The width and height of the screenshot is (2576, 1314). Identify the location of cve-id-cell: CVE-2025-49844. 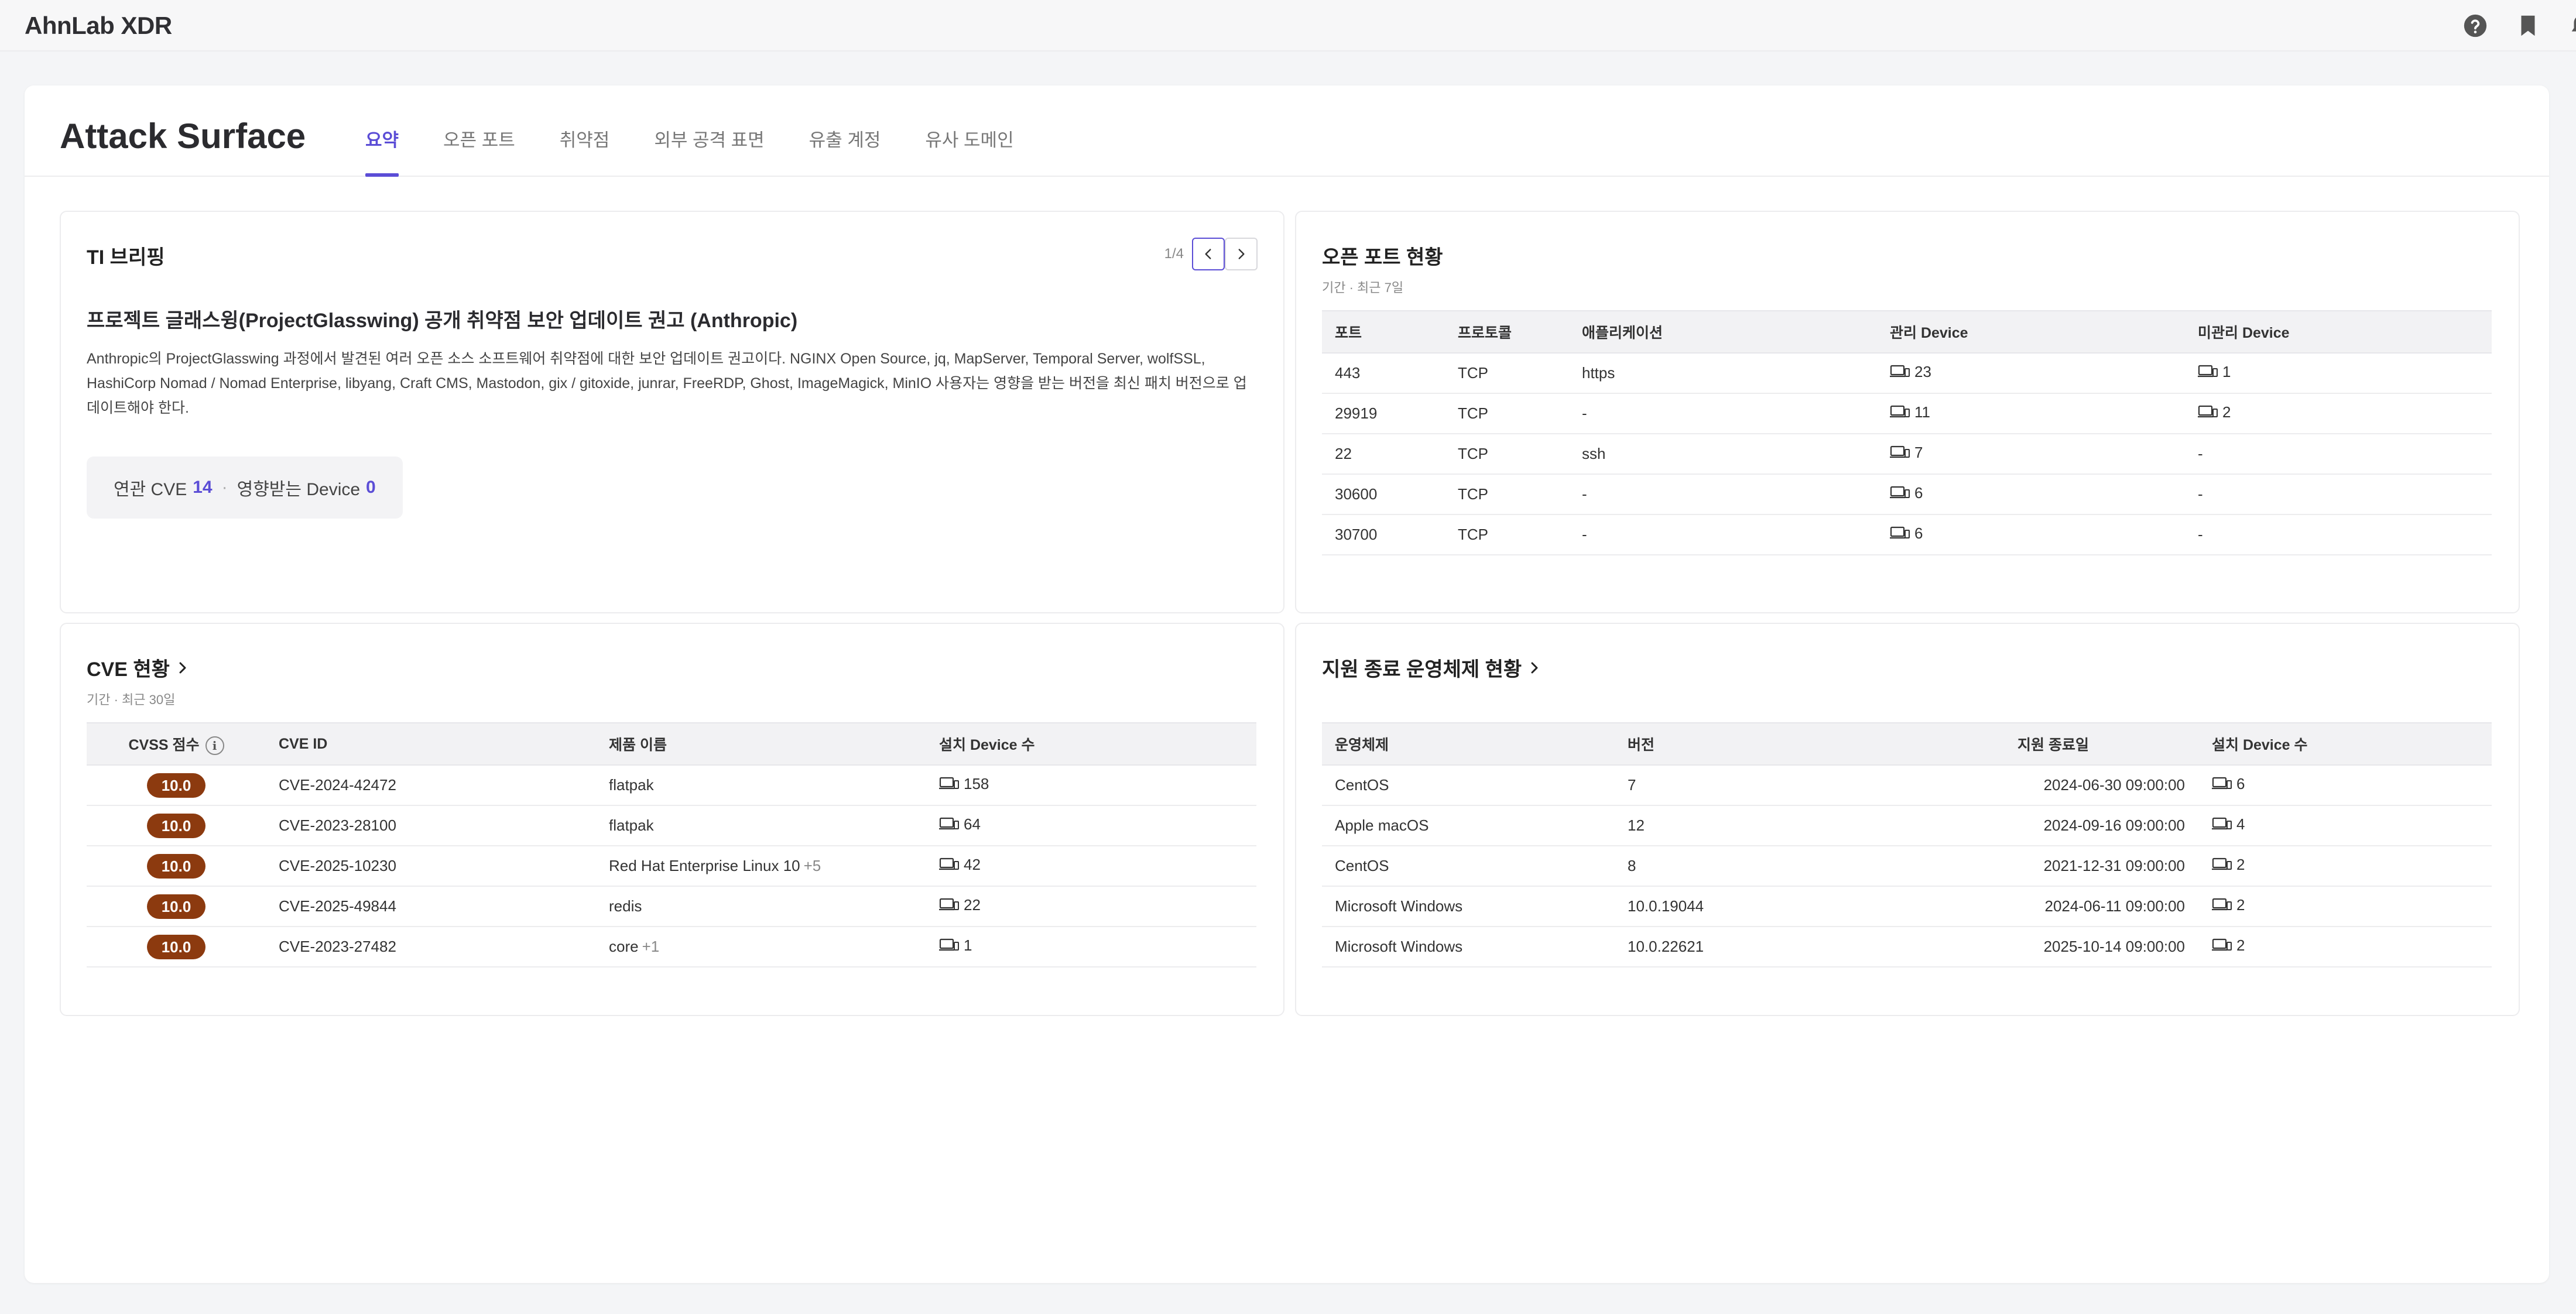
(431, 906).